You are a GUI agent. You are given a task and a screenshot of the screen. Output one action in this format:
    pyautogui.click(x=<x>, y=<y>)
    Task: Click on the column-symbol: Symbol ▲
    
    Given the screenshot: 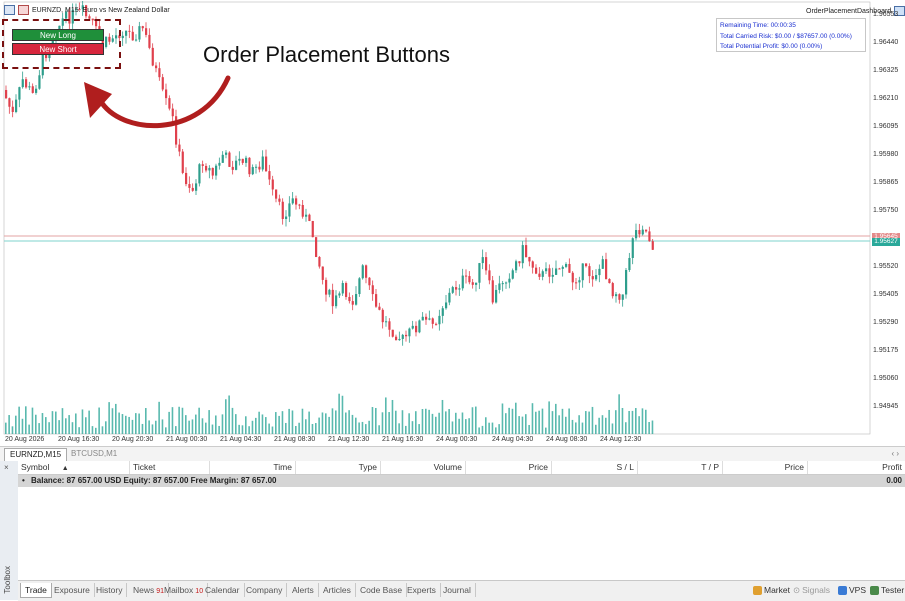 What is the action you would take?
    pyautogui.click(x=74, y=467)
    